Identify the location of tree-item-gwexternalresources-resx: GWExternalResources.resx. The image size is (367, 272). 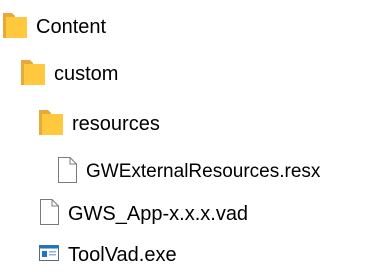
(188, 172).